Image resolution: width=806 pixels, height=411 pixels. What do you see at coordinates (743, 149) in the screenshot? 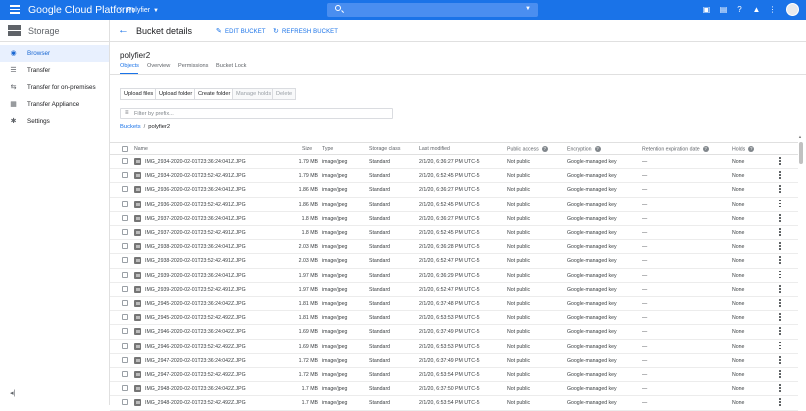
I see `column-holds: Holds?` at bounding box center [743, 149].